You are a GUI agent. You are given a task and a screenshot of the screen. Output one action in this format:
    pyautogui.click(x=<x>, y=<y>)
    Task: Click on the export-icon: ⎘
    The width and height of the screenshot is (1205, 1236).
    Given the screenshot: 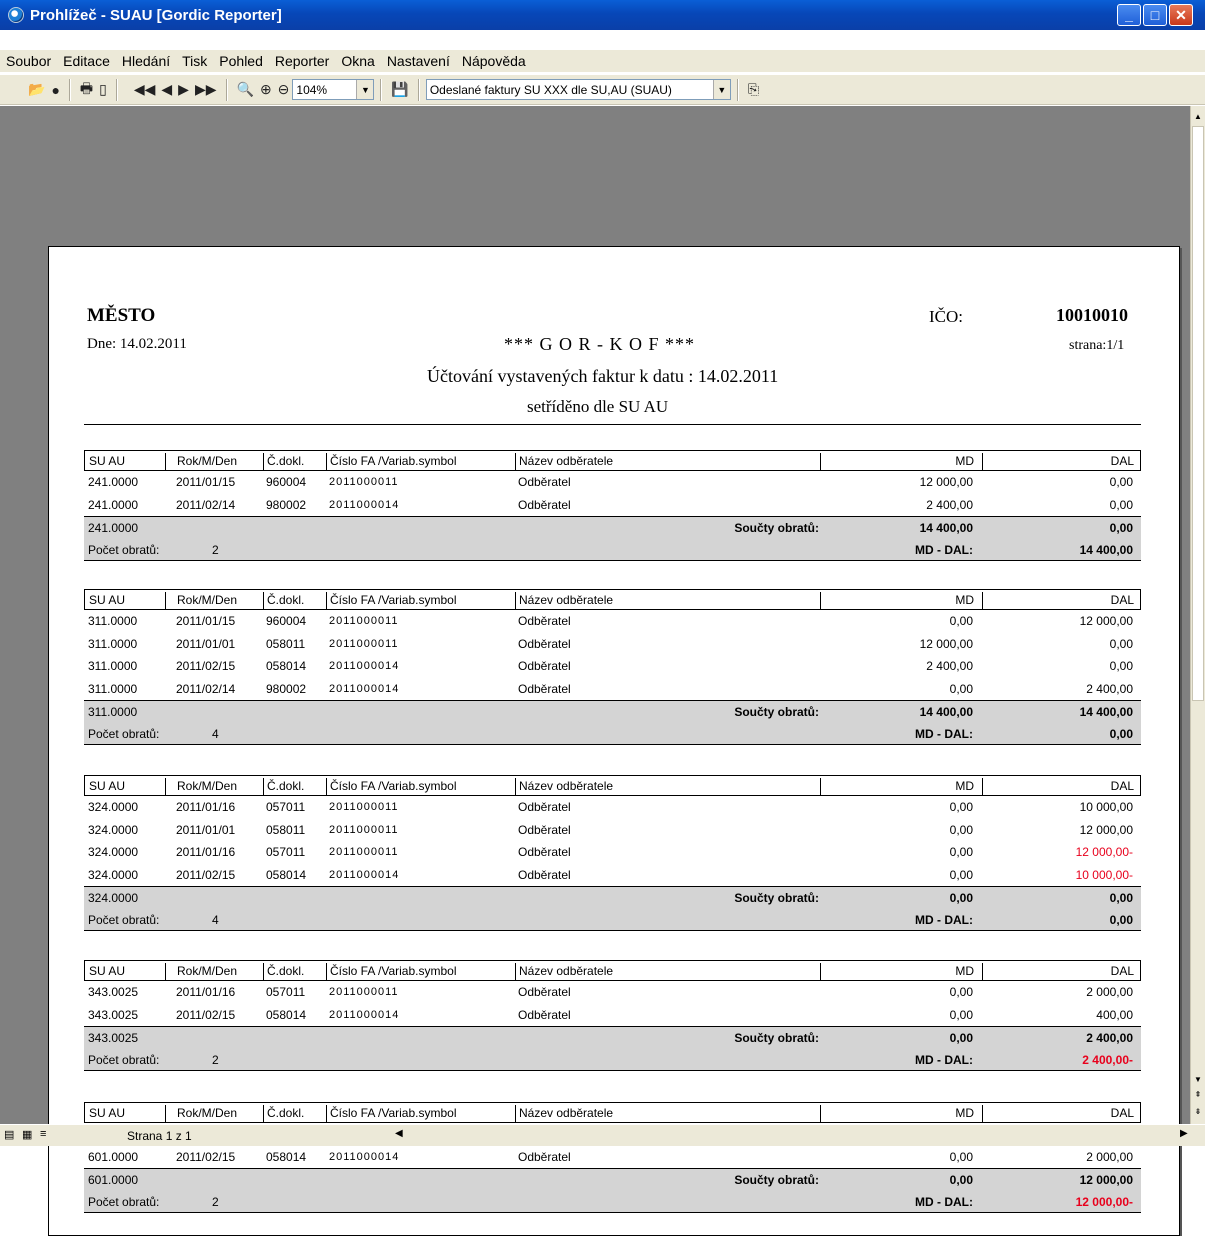 What is the action you would take?
    pyautogui.click(x=753, y=90)
    